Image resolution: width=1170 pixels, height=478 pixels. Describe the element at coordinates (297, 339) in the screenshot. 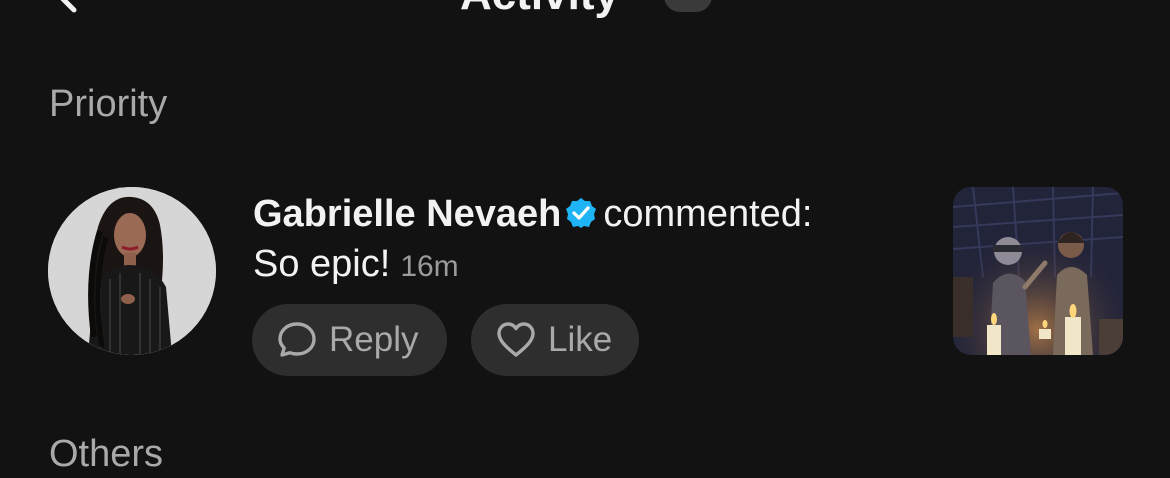

I see `speech-bubble-icon` at that location.